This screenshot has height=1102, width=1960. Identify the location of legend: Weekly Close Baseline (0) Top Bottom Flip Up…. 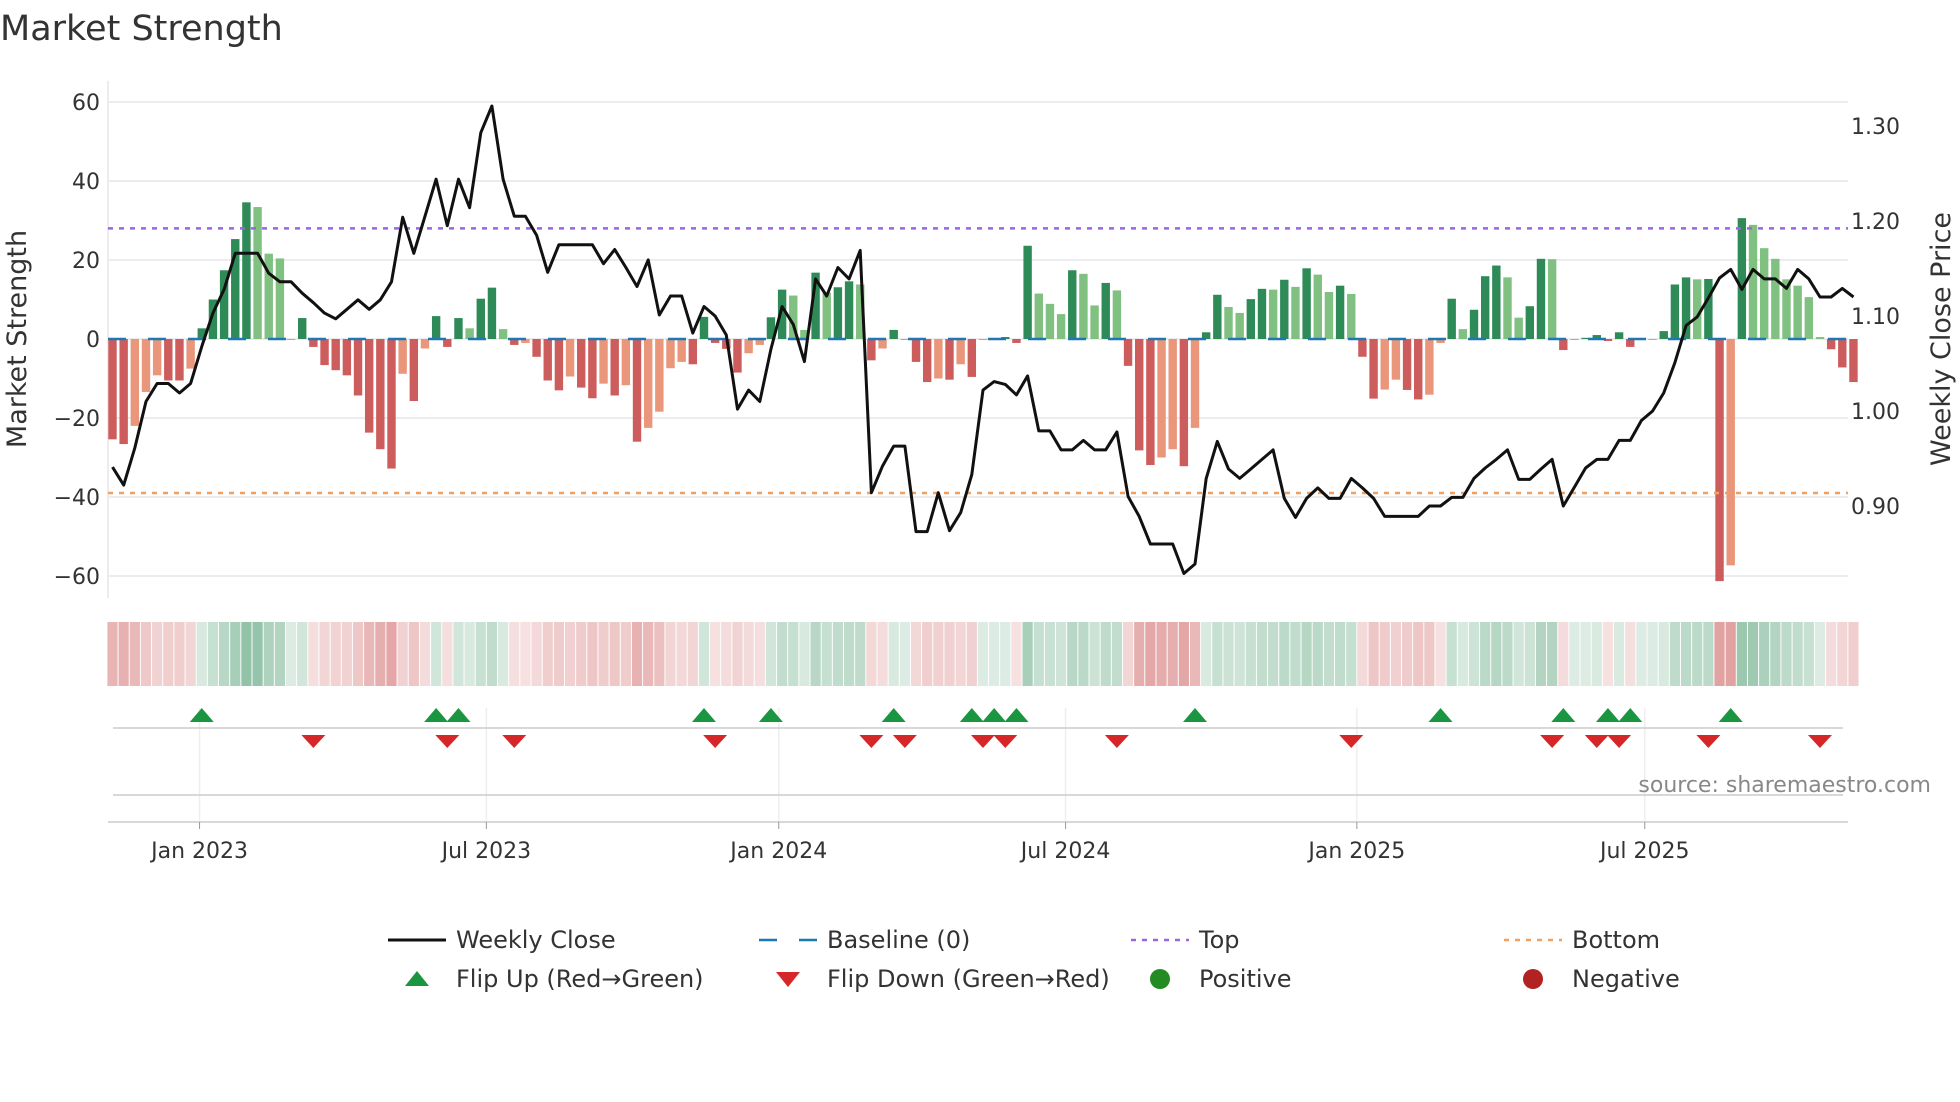
(1034, 959).